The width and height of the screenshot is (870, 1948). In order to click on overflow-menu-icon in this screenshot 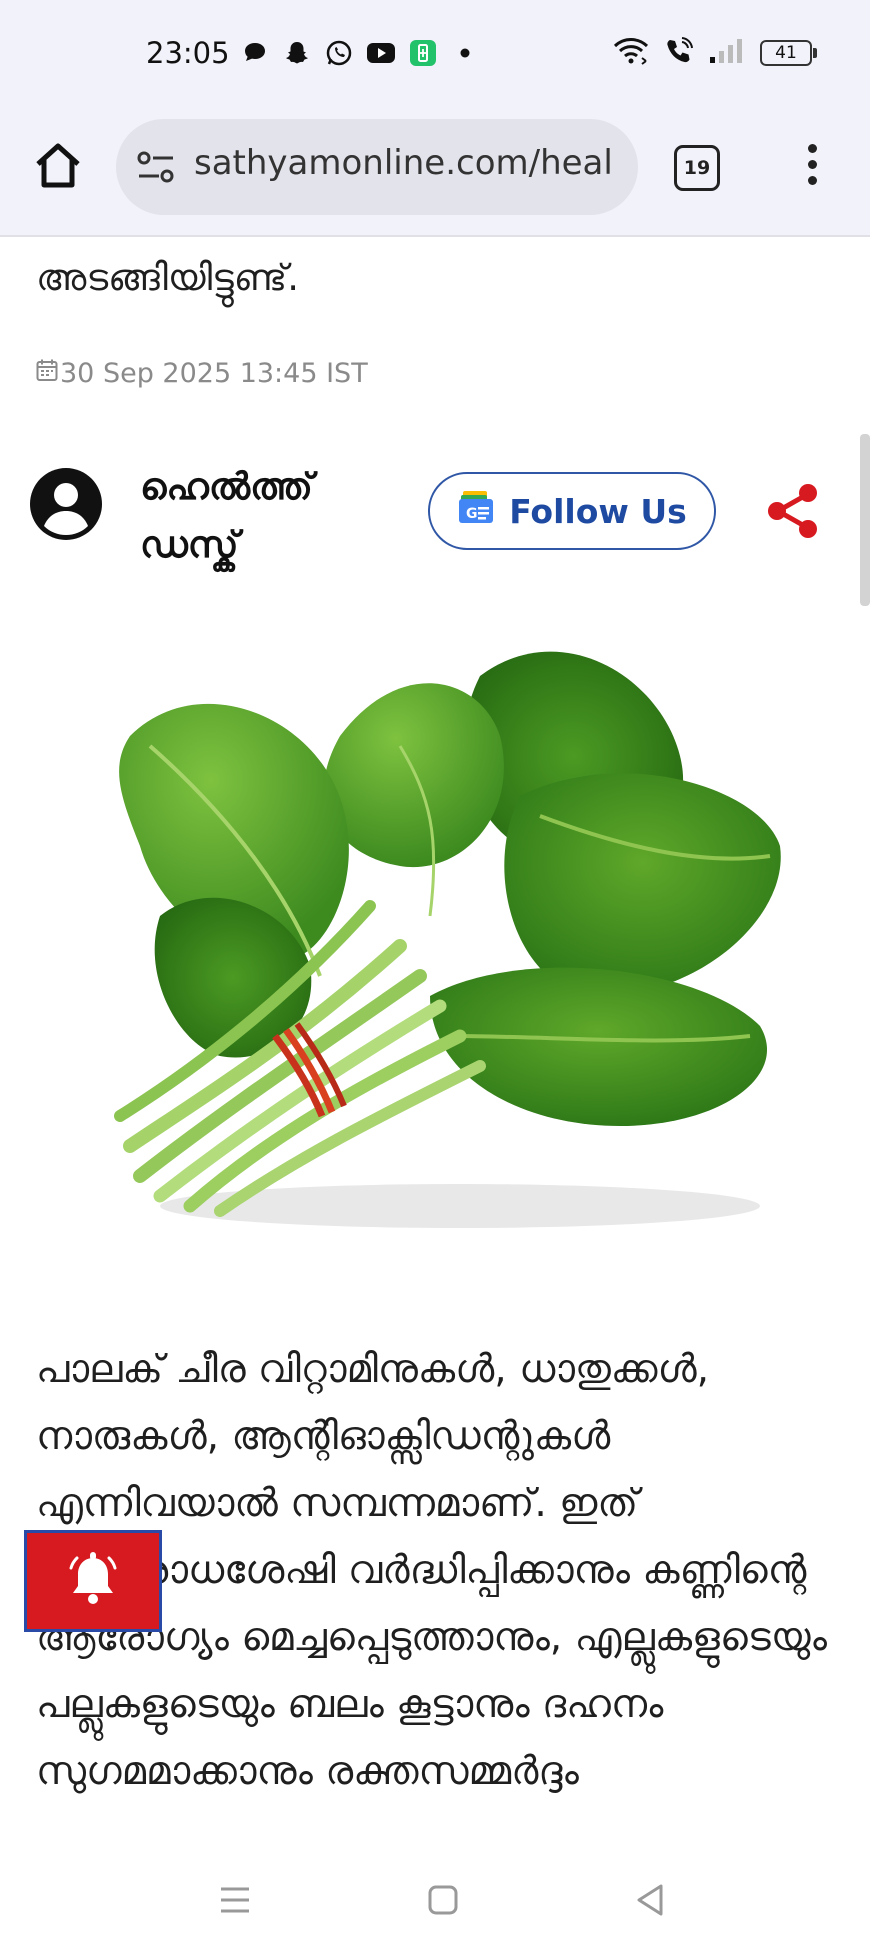, I will do `click(812, 168)`.